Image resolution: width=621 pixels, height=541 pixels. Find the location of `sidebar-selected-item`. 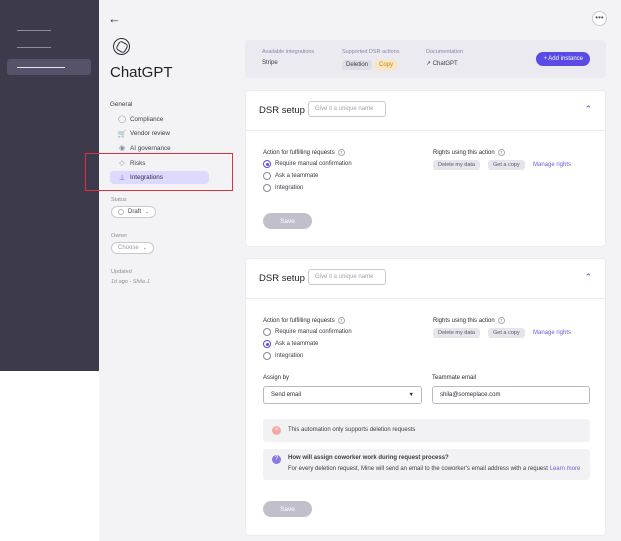

sidebar-selected-item is located at coordinates (49, 67).